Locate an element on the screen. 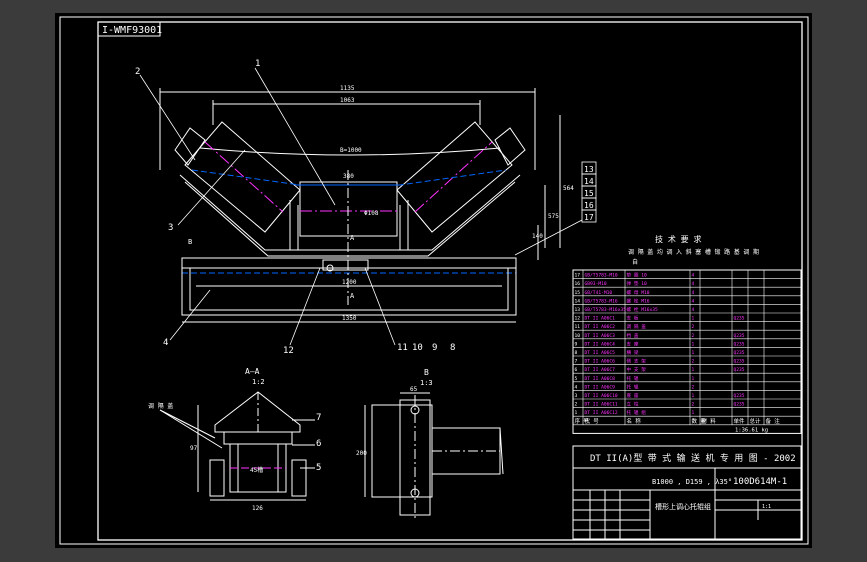  bom-cell: 立 柱 is located at coordinates (633, 404).